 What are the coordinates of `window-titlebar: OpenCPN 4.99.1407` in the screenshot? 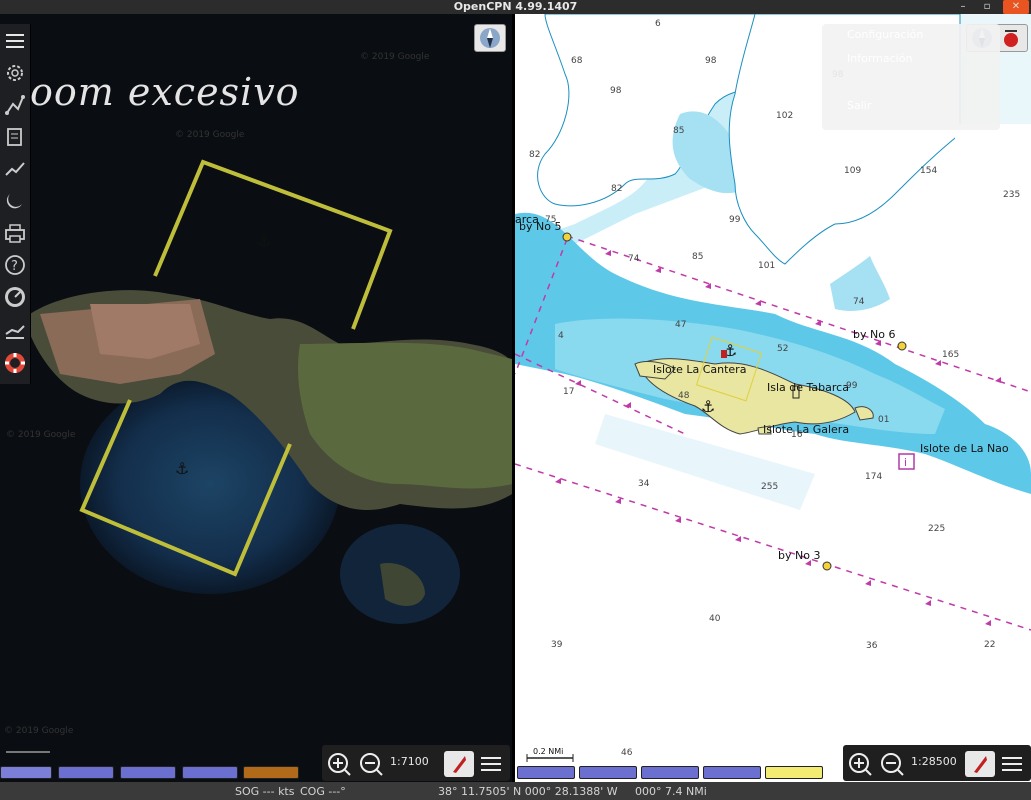 It's located at (515, 7).